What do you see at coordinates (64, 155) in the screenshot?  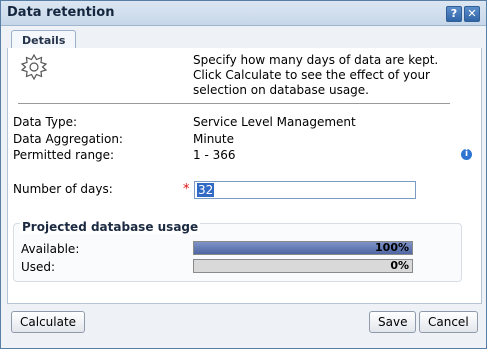 I see `permitted-range-label: Permitted range:` at bounding box center [64, 155].